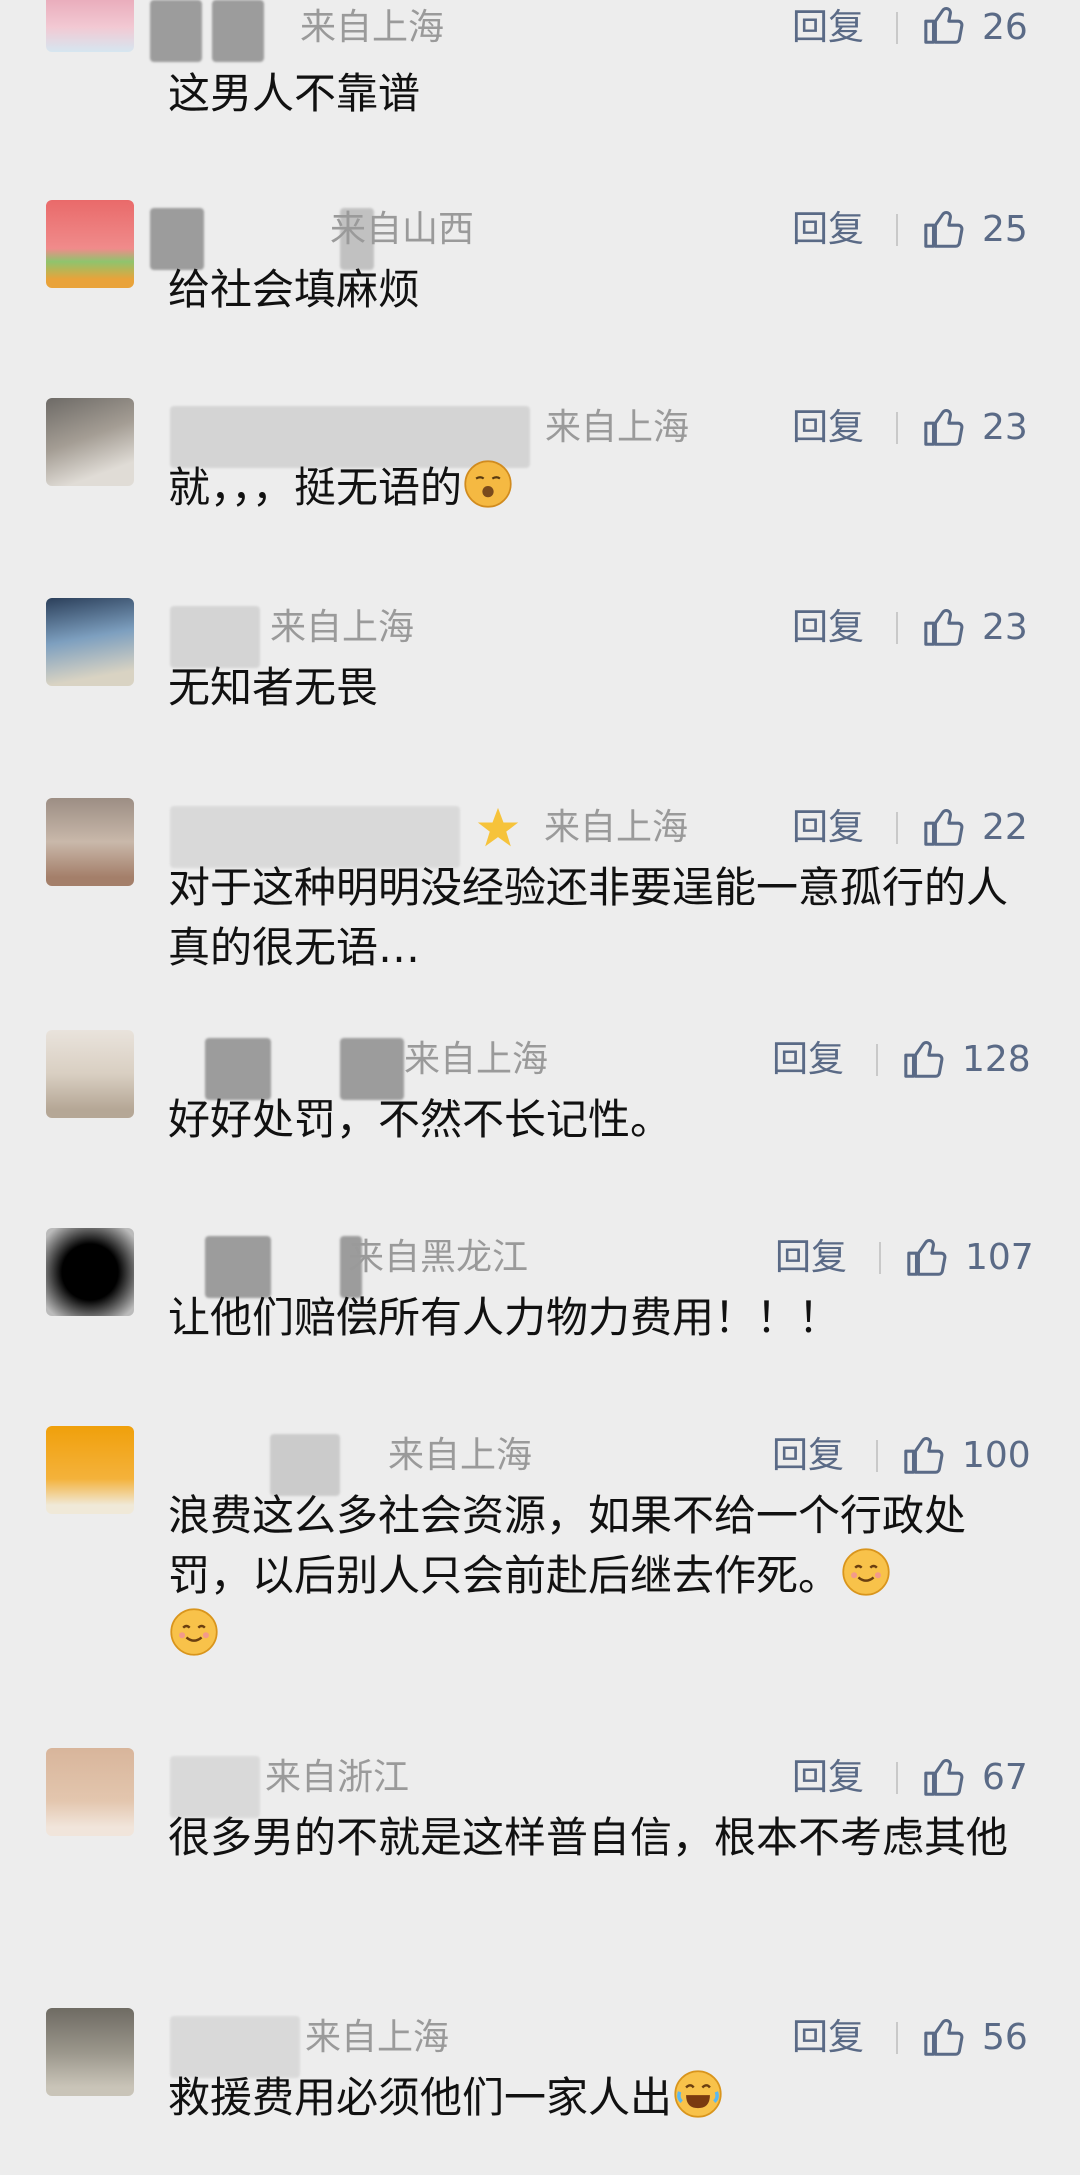 The height and width of the screenshot is (2175, 1080). Describe the element at coordinates (504, 1317) in the screenshot. I see `comment-text: 让他们赔偿所有人力物力费用！！！` at that location.